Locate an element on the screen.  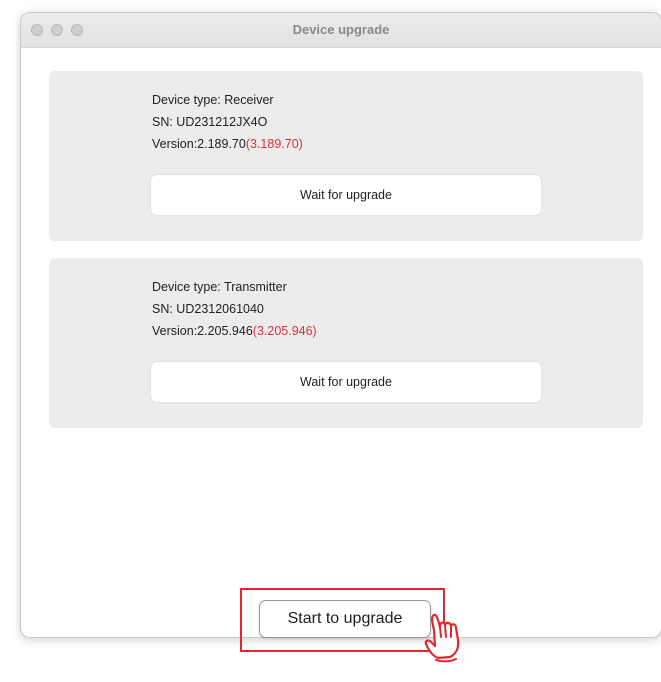
version-label: Version:2.189.70(3.189.70) is located at coordinates (227, 144).